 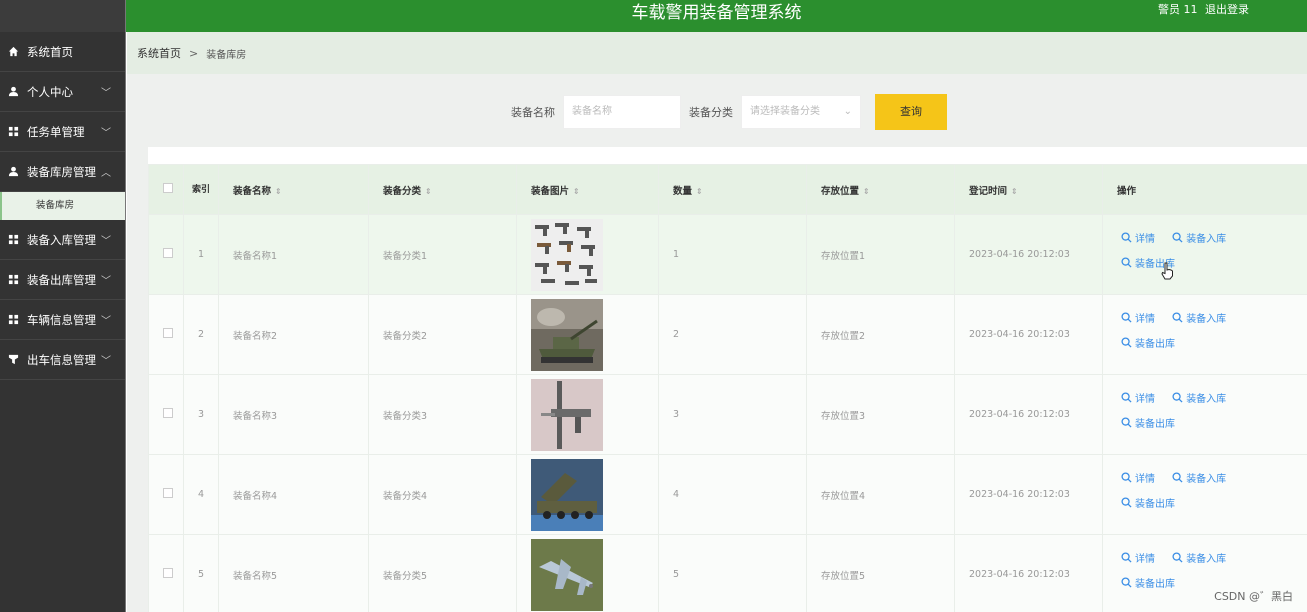 I want to click on header-category: 装备分类 ⇕, so click(x=442, y=189).